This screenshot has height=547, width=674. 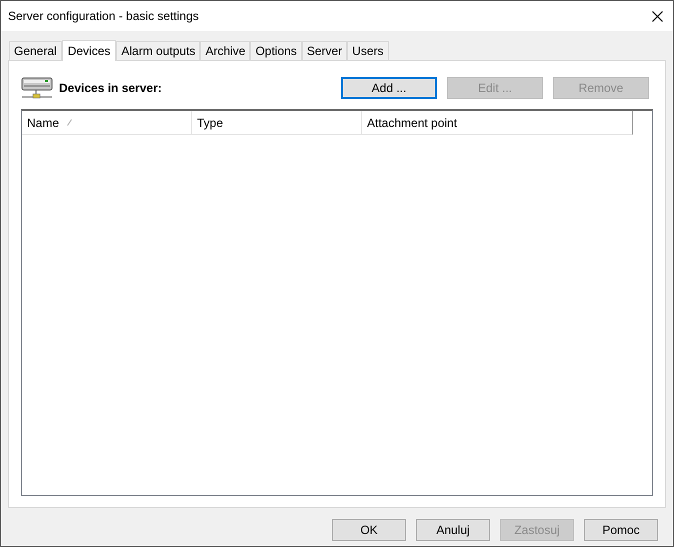 What do you see at coordinates (89, 50) in the screenshot?
I see `tab: Devices` at bounding box center [89, 50].